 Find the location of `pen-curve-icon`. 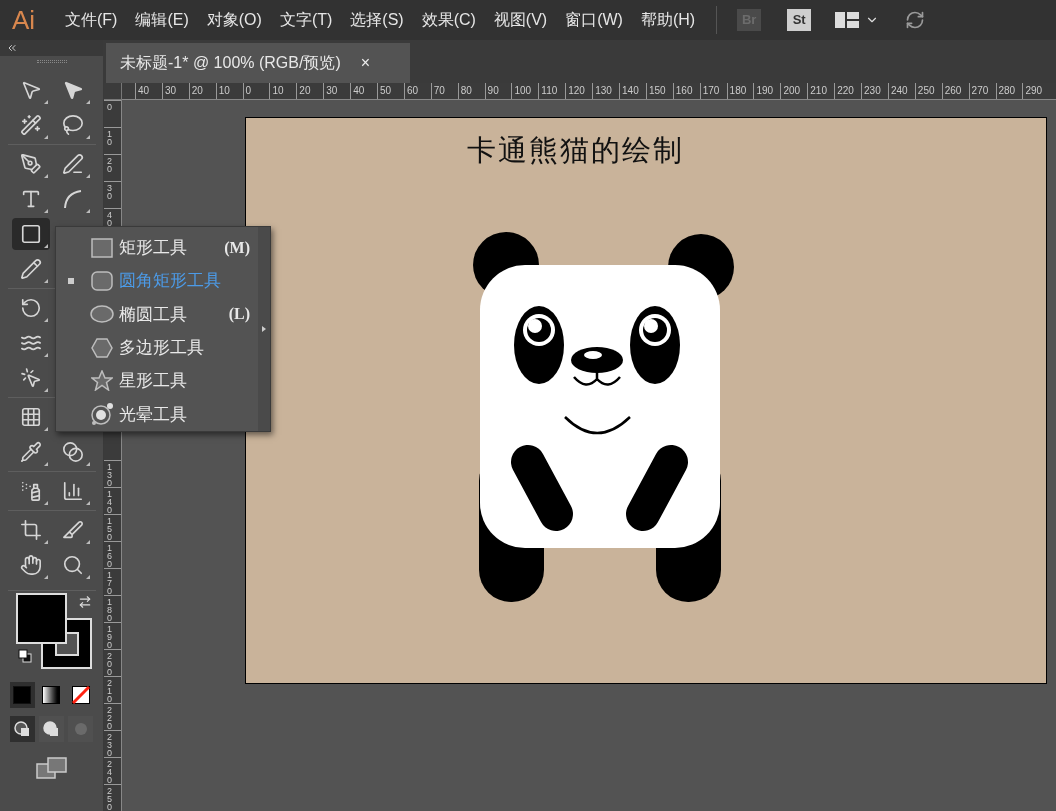

pen-curve-icon is located at coordinates (72, 164).